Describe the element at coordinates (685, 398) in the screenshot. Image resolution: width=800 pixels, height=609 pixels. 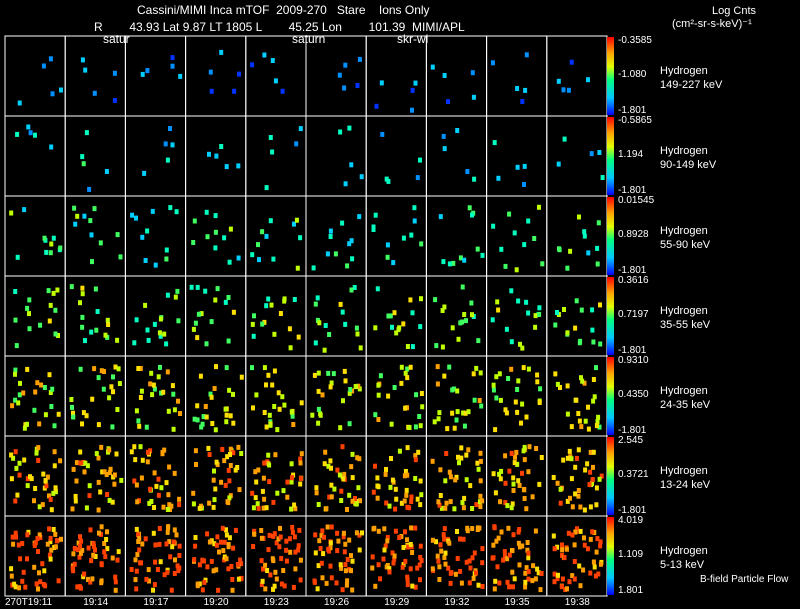
I see `row-label: Hydrogen 24-35 keV` at that location.